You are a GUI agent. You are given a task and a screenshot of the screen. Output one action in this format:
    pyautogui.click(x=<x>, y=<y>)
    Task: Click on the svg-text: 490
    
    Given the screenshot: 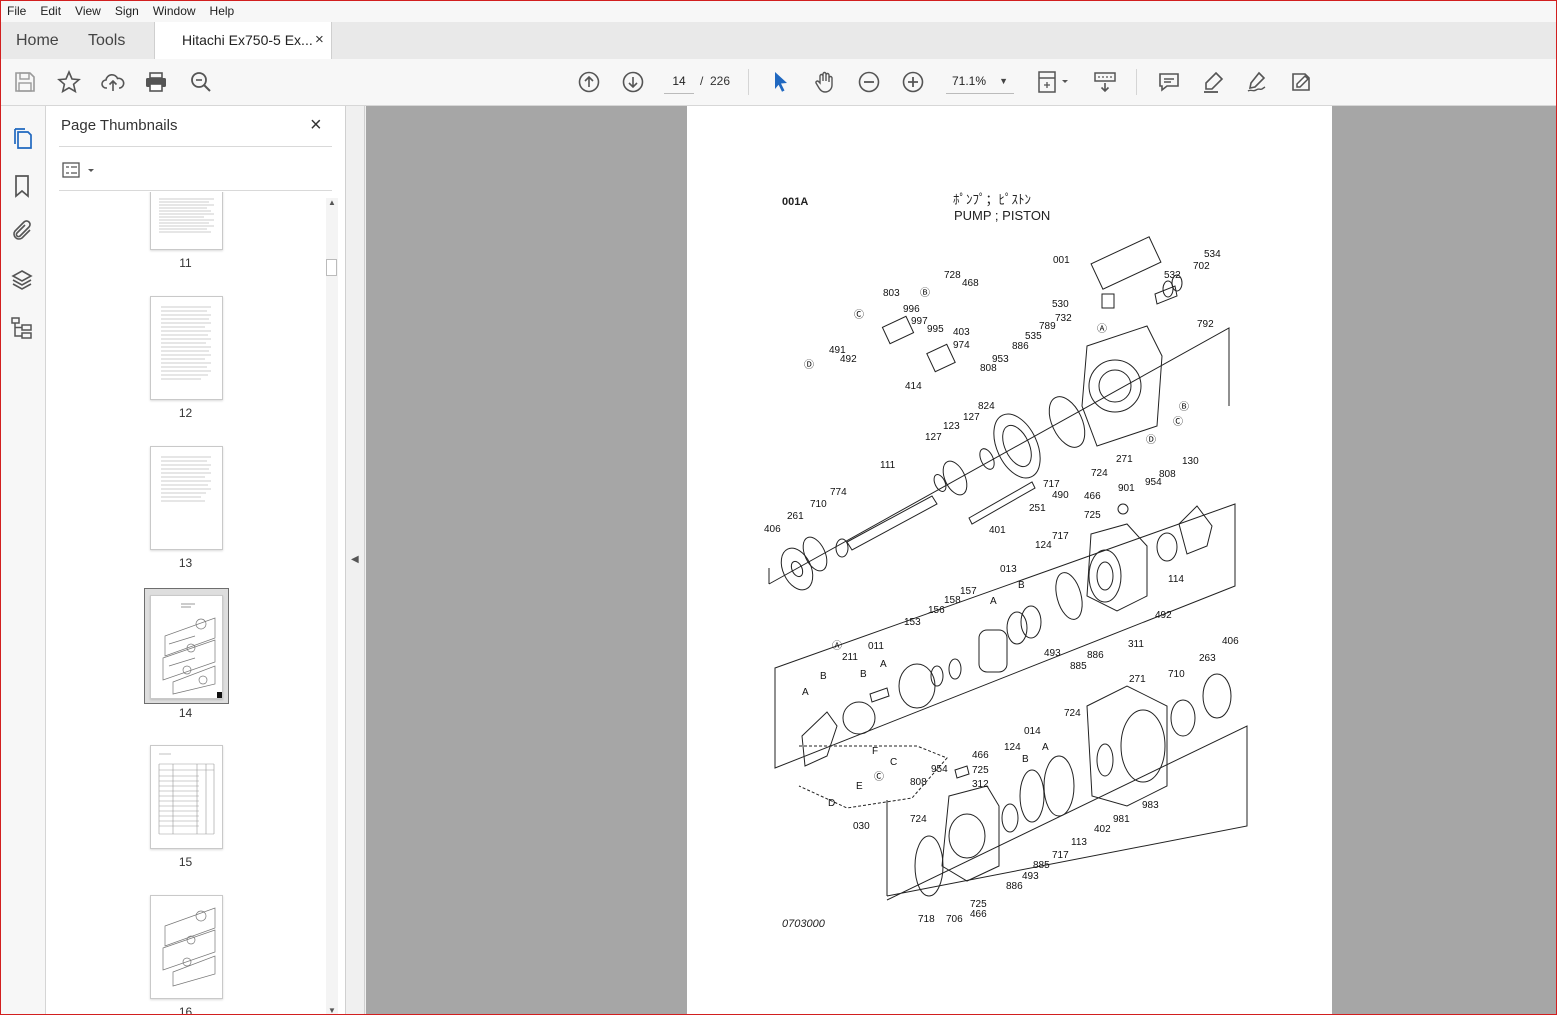 What is the action you would take?
    pyautogui.click(x=1060, y=495)
    